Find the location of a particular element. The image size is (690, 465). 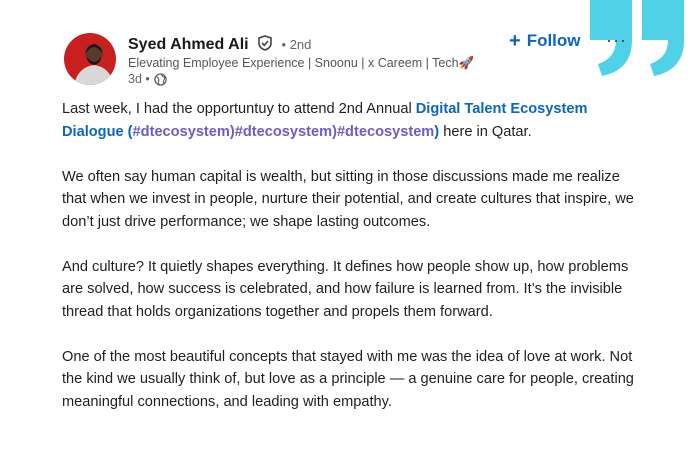

post-meta: 3d • is located at coordinates (147, 79).